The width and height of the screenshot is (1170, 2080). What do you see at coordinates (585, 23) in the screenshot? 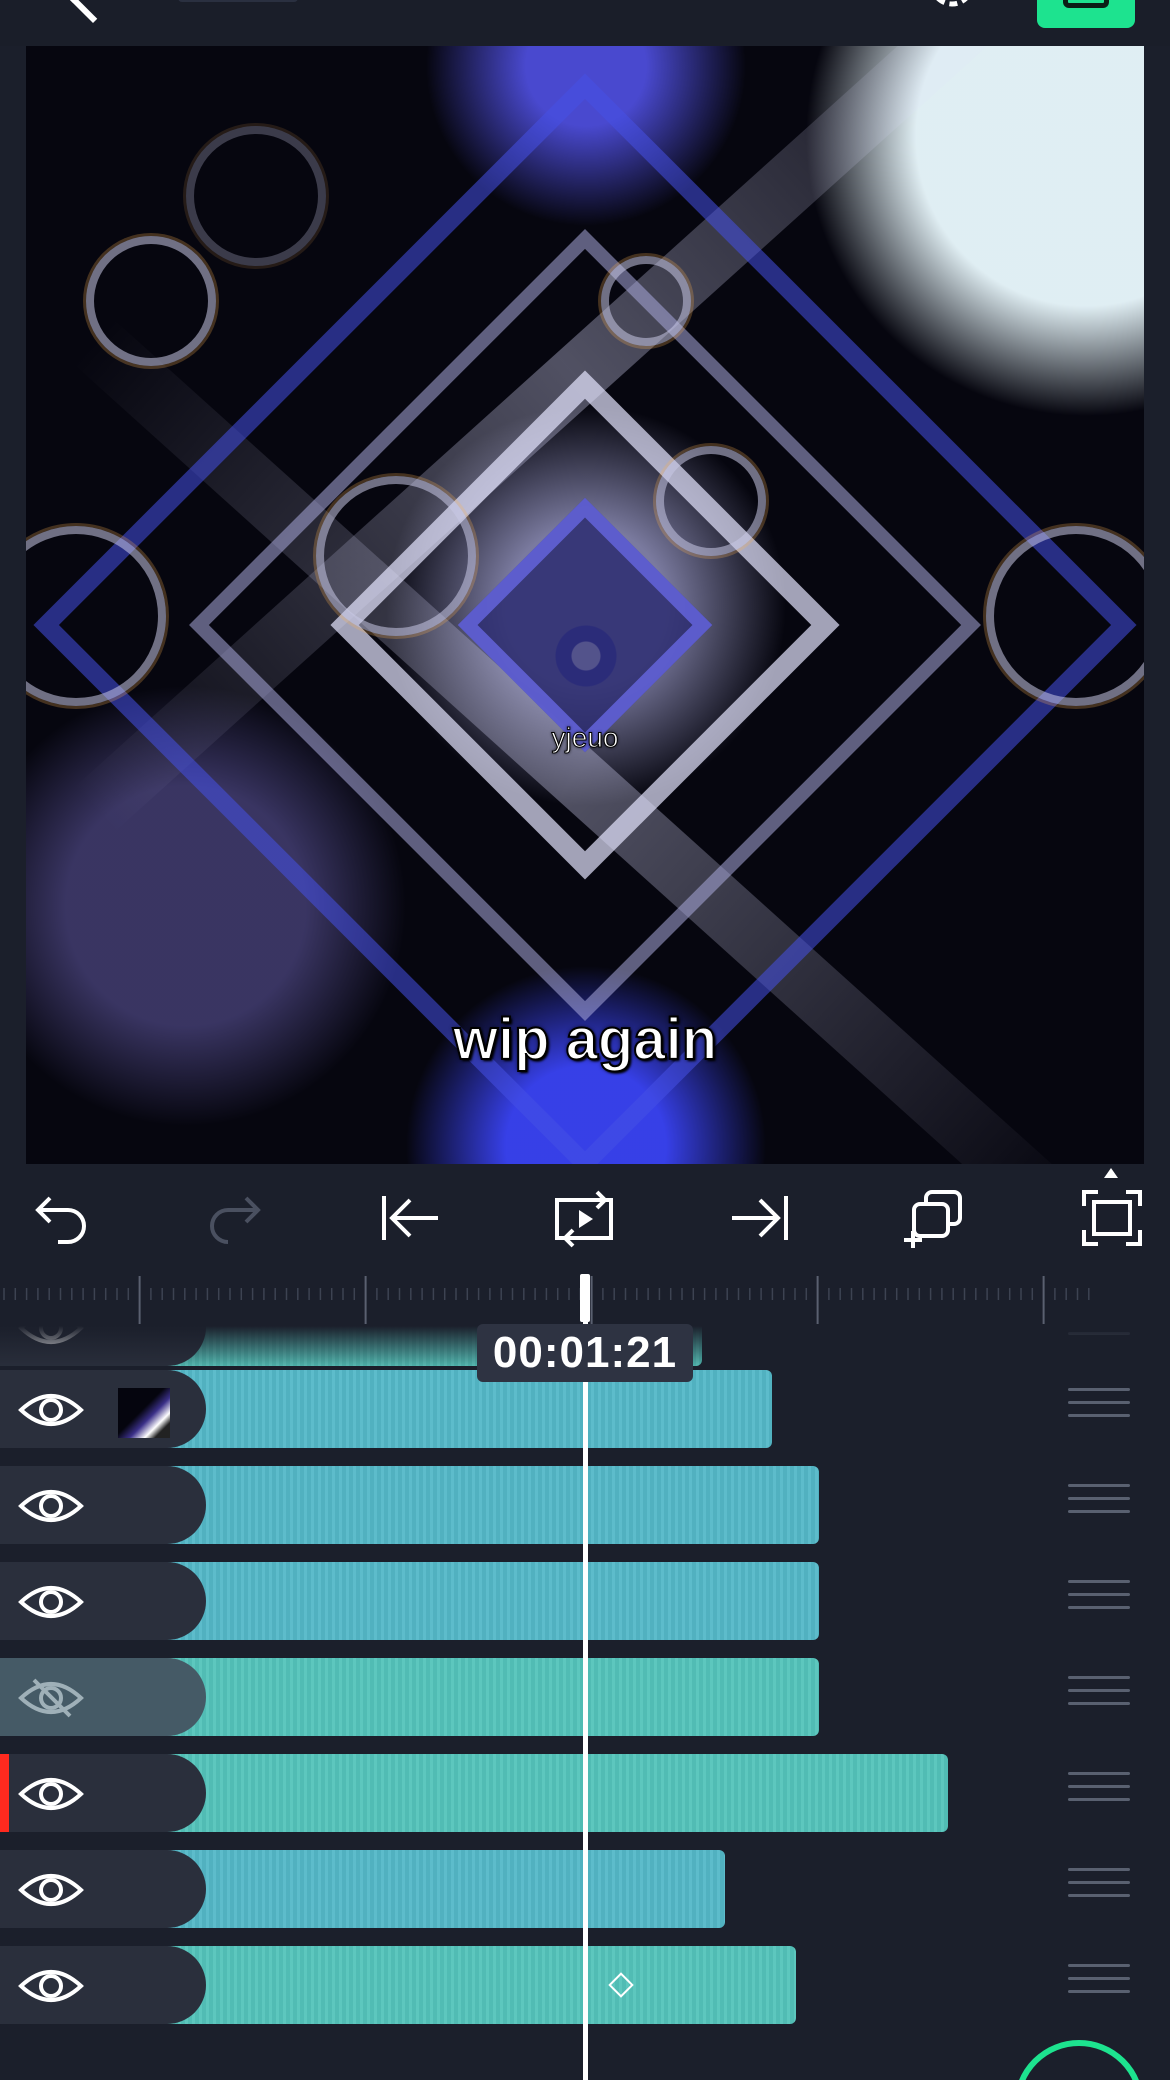
I see `top-bar` at bounding box center [585, 23].